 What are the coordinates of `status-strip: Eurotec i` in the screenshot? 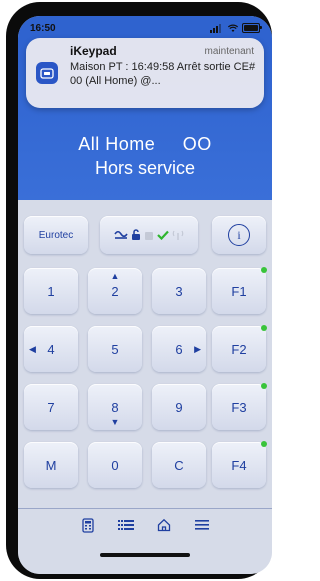 It's located at (145, 235).